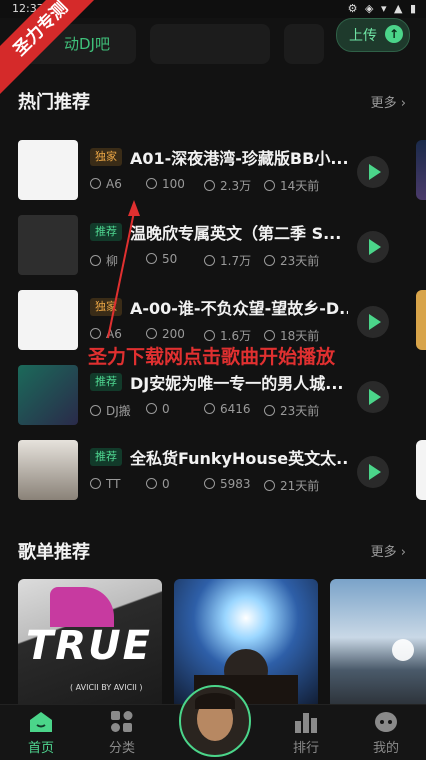 The height and width of the screenshot is (760, 426). I want to click on song-coins: 100, so click(165, 184).